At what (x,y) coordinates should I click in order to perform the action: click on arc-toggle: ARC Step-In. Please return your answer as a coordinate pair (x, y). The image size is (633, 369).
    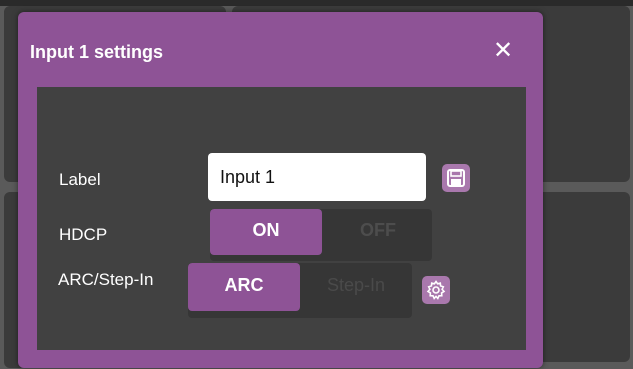
    Looking at the image, I should click on (300, 290).